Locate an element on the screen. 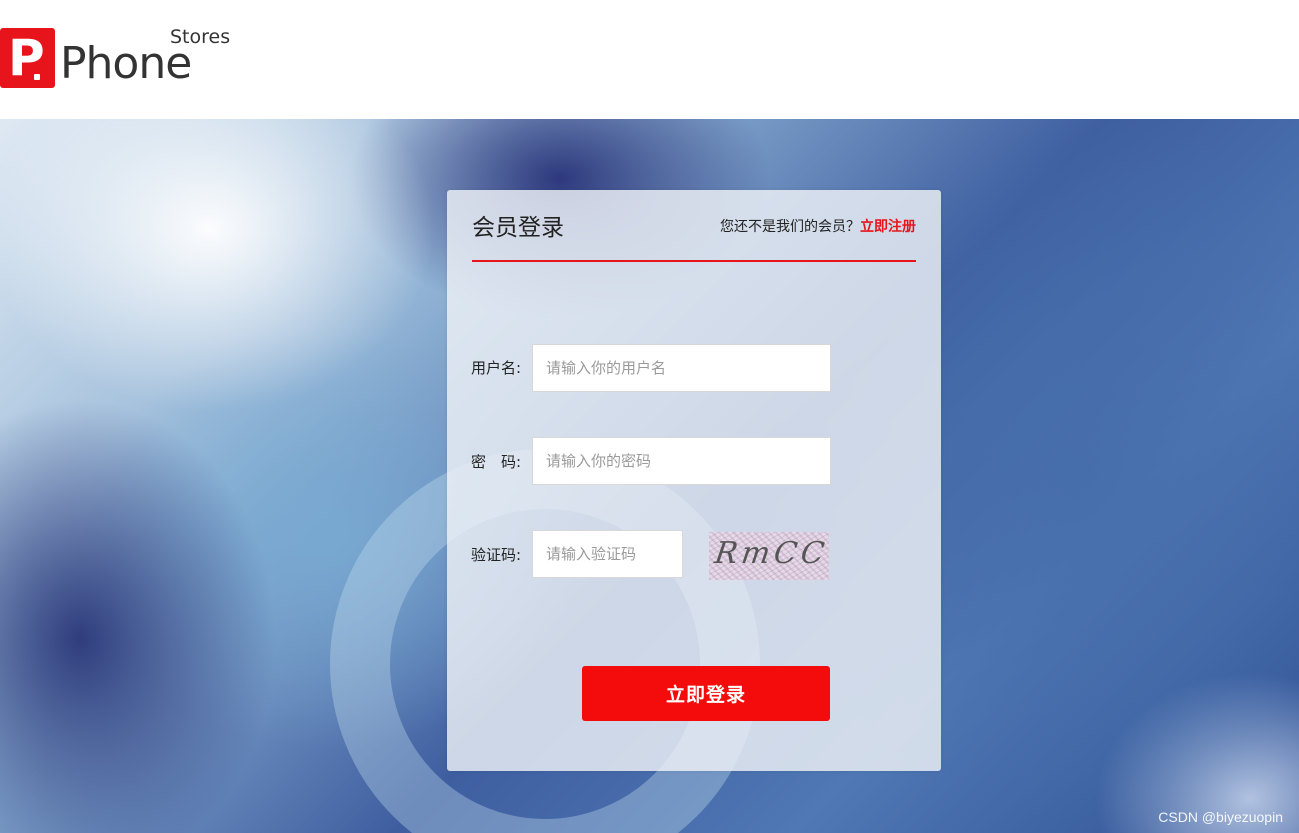 The image size is (1299, 833). logo-mark-dot is located at coordinates (37, 77).